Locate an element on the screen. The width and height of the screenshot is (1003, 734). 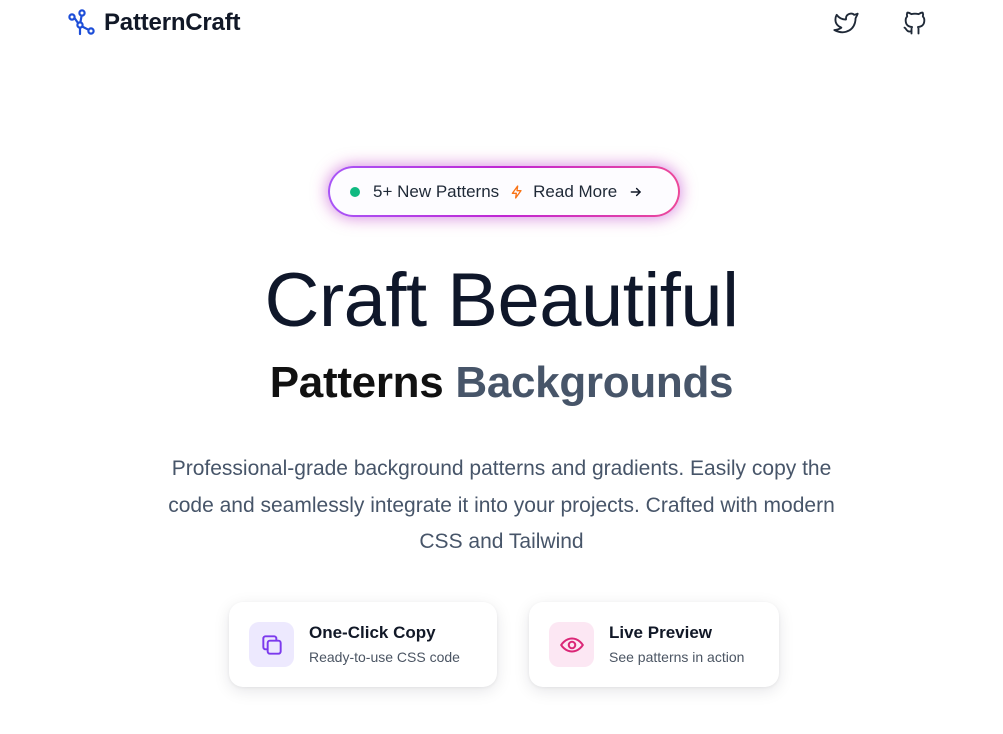
hero-title: Craft Beautiful is located at coordinates (501, 300).